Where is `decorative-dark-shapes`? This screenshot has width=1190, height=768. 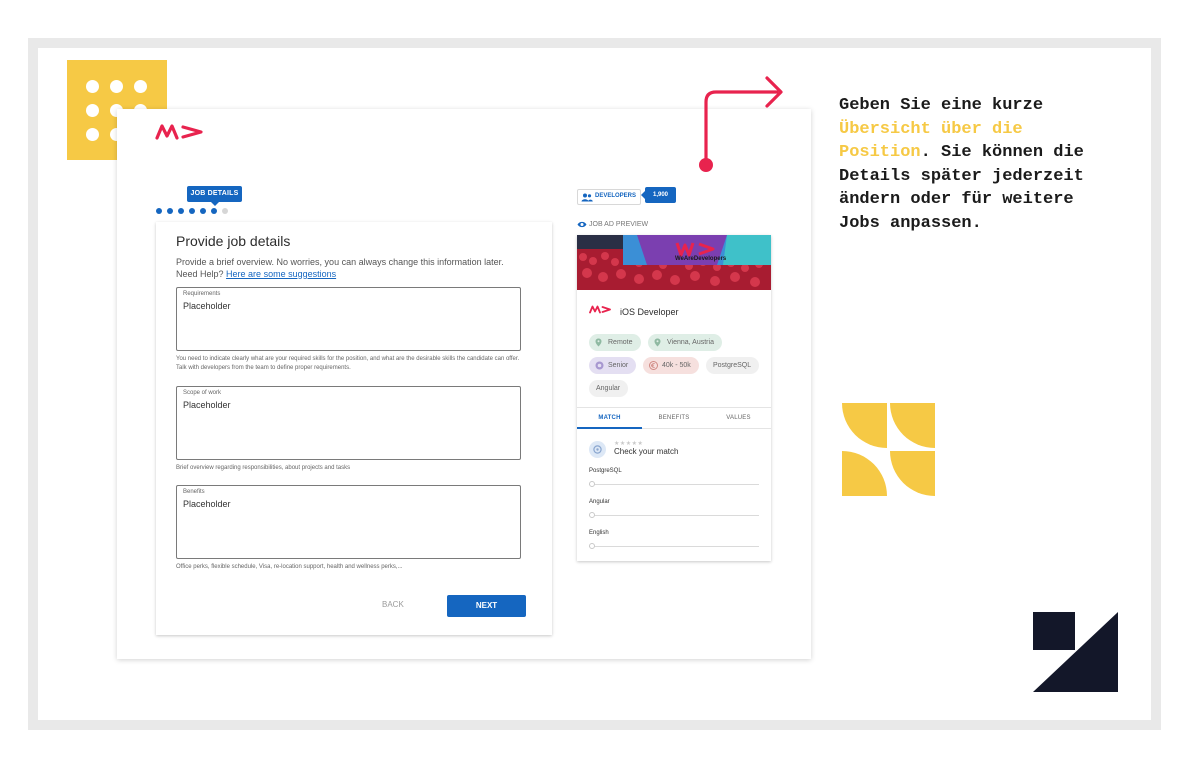
decorative-dark-shapes is located at coordinates (1075, 652).